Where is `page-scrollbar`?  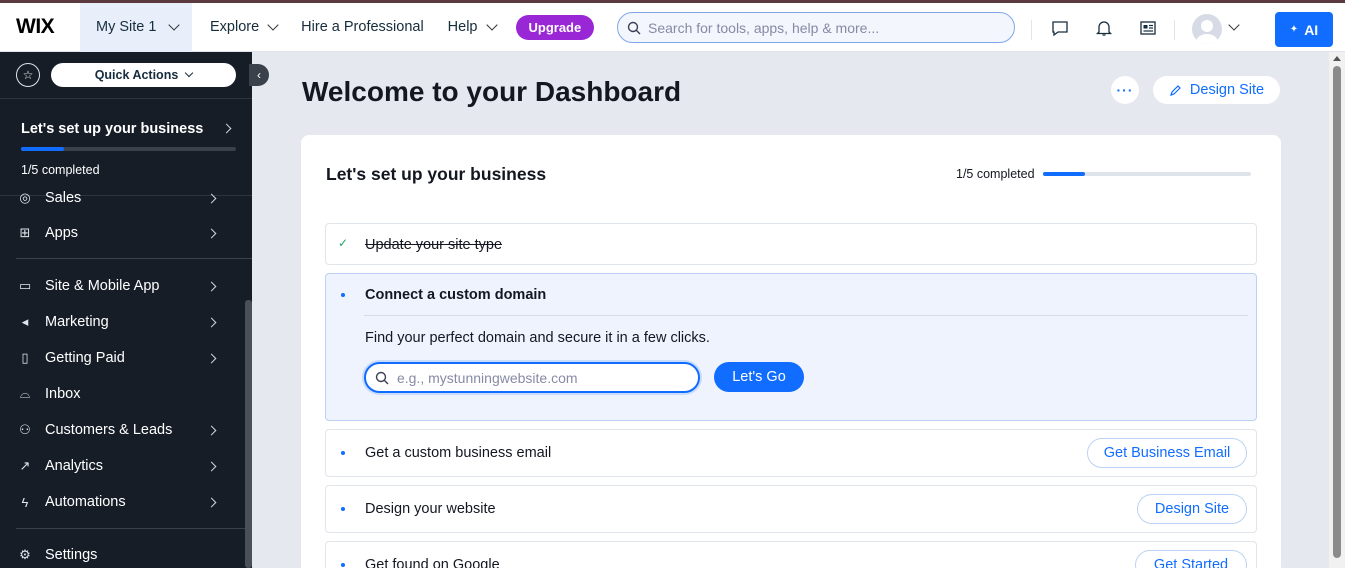
page-scrollbar is located at coordinates (1337, 310).